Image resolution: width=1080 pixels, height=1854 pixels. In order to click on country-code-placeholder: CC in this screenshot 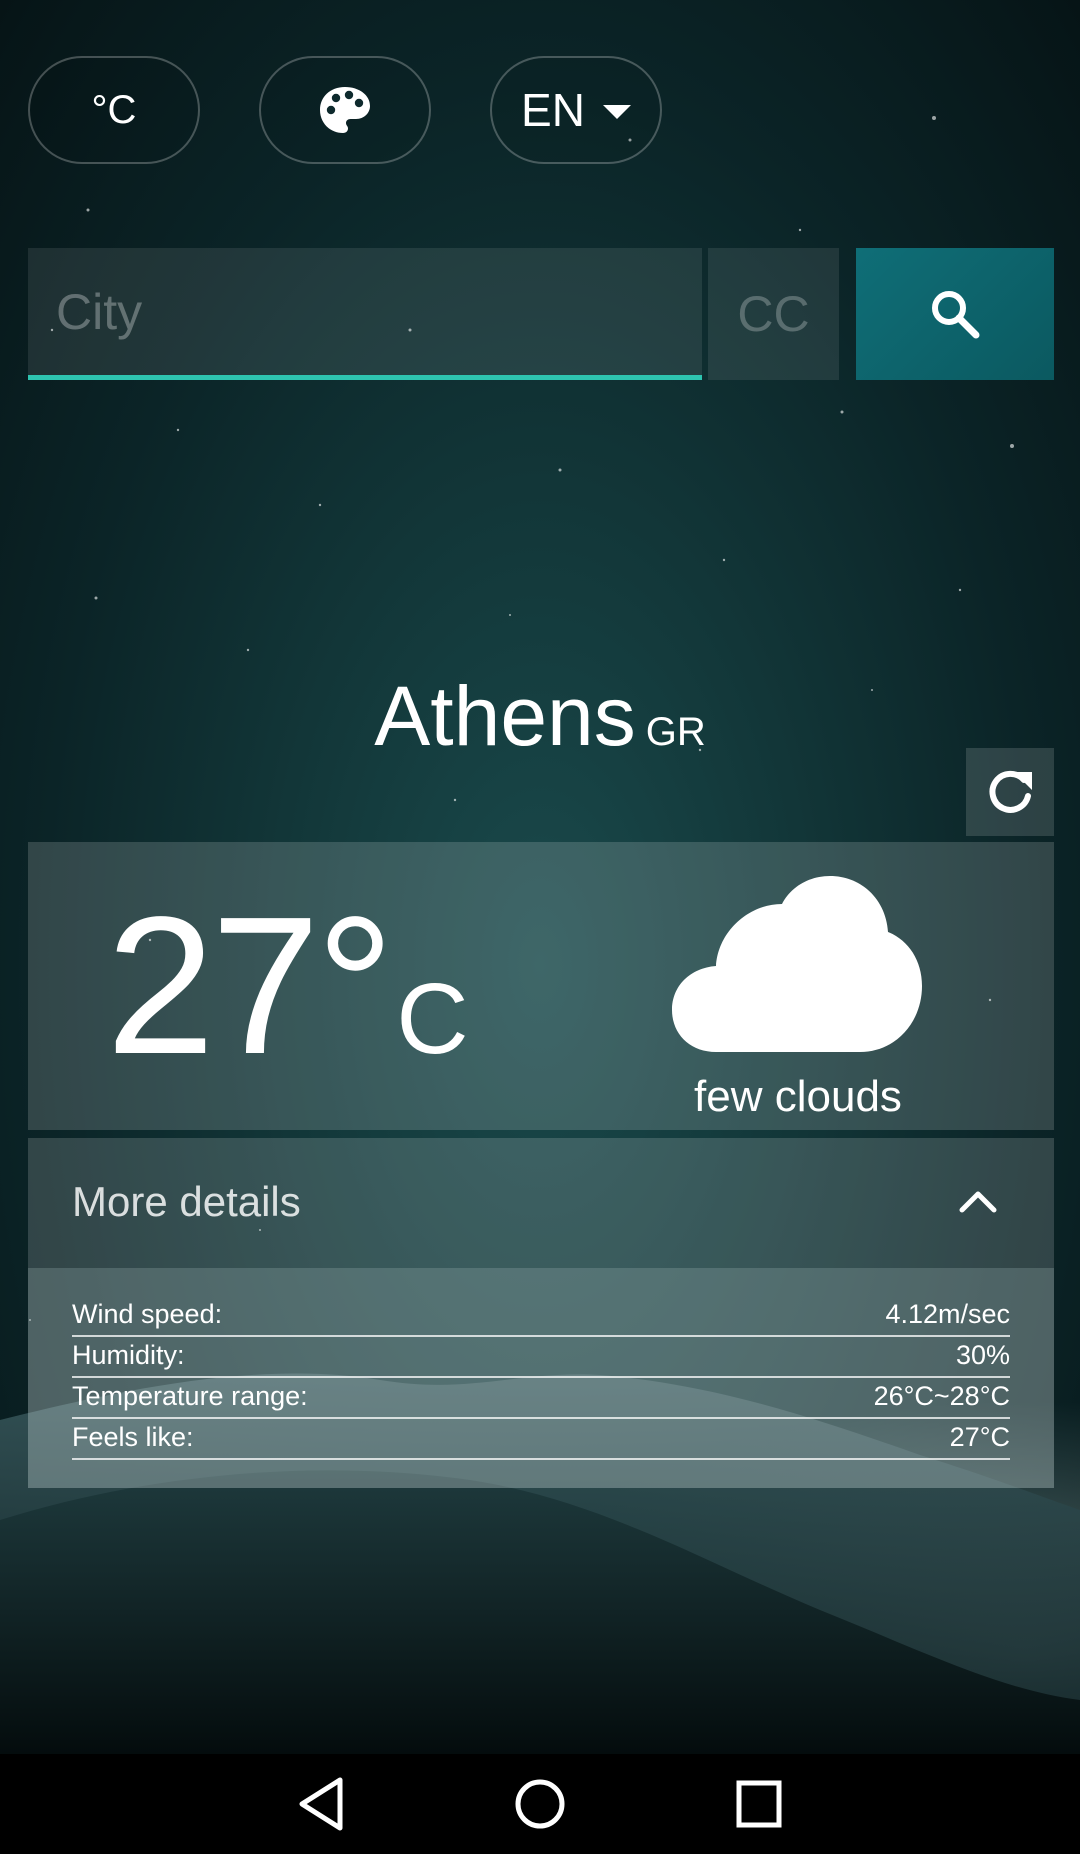, I will do `click(773, 314)`.